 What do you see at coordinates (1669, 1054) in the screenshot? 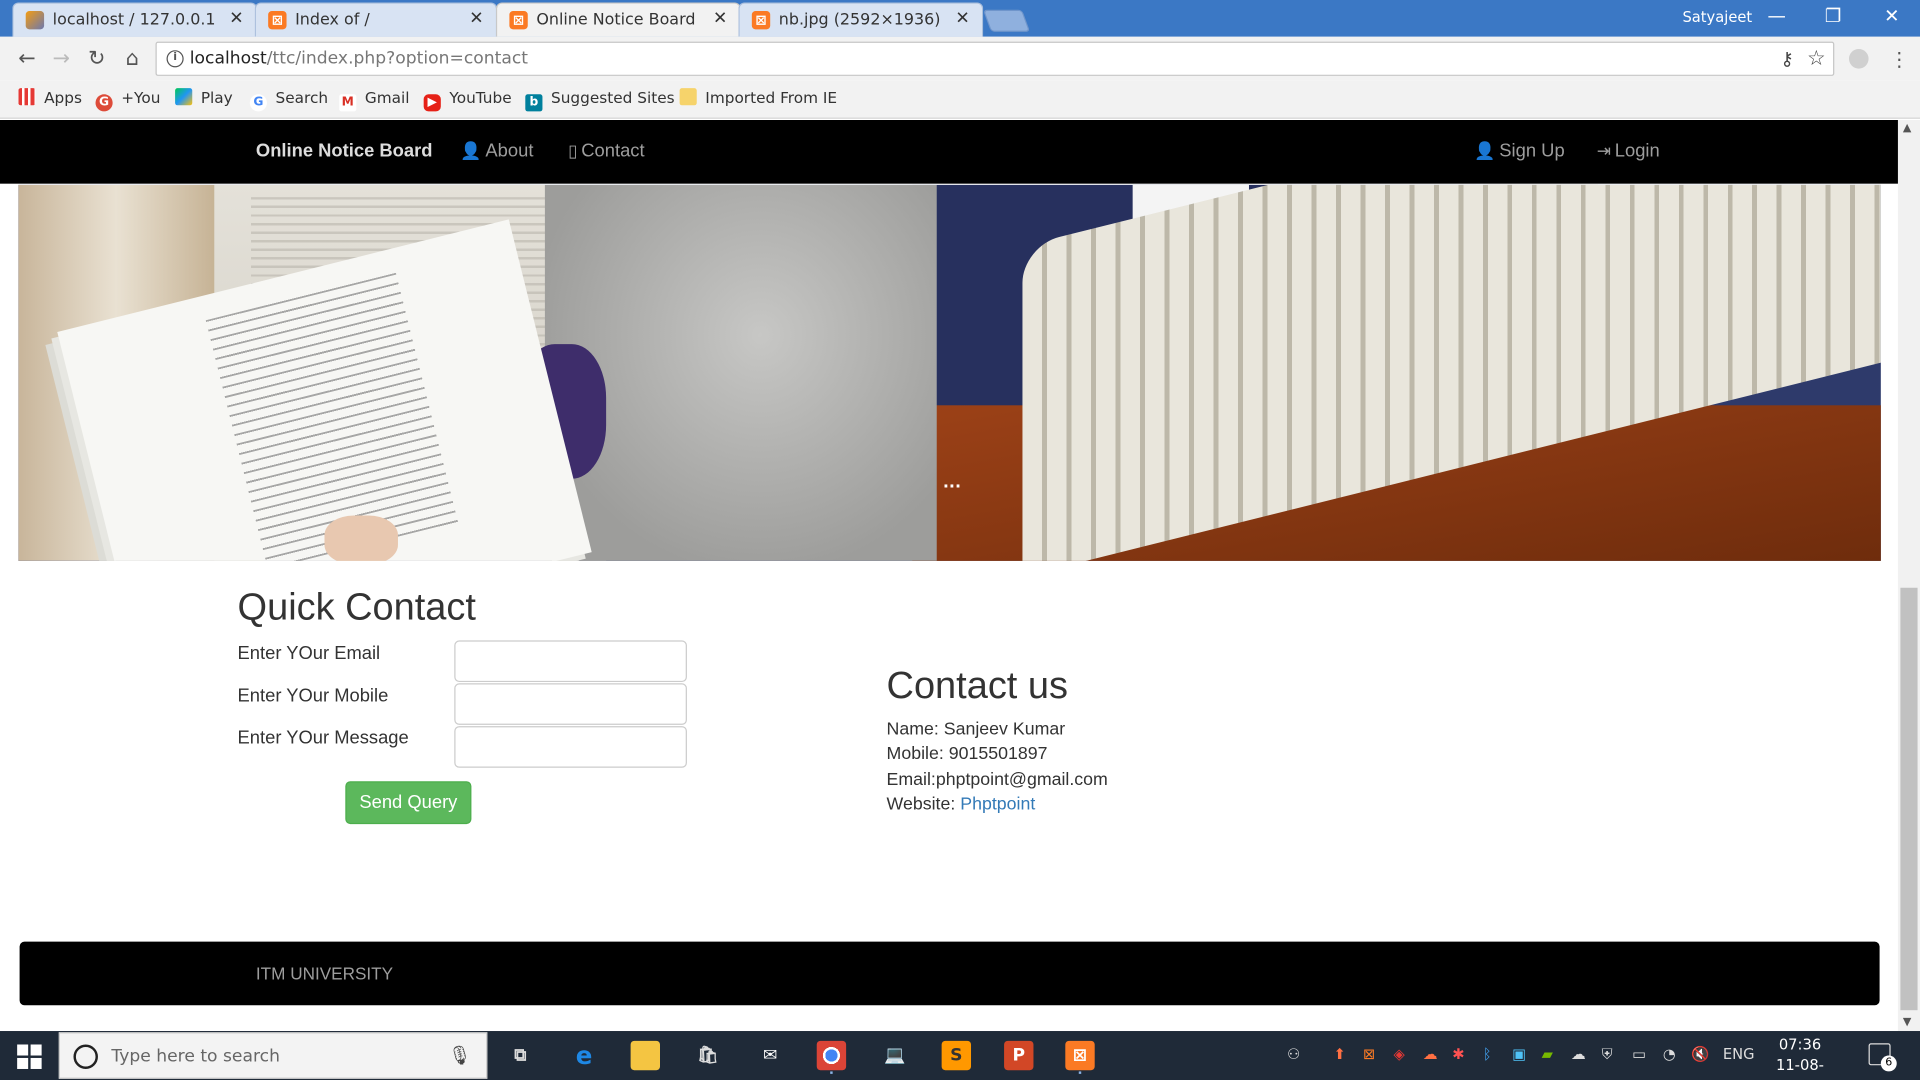
I see `wifi-icon: ◔` at bounding box center [1669, 1054].